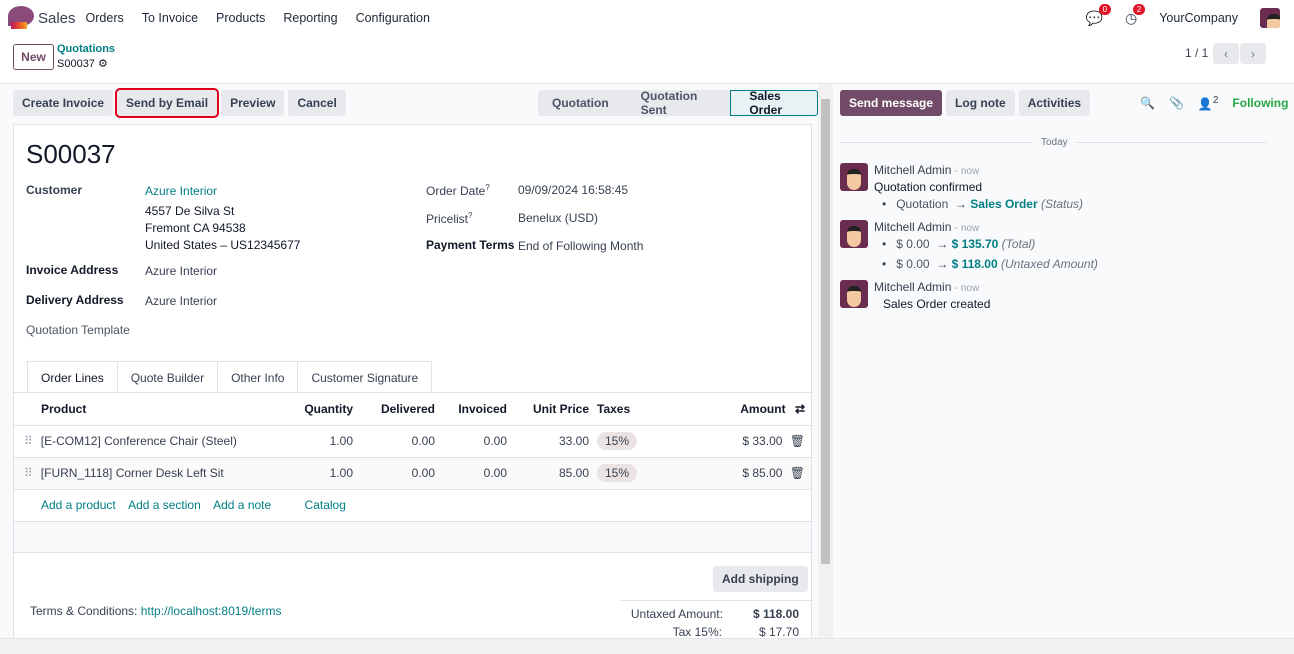 This screenshot has width=1294, height=654. I want to click on delivery-address-field: Azure Interior, so click(181, 301).